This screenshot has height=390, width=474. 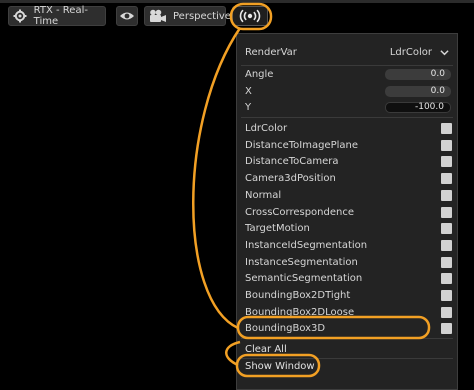 What do you see at coordinates (290, 178) in the screenshot?
I see `item-label: Camera3dPosition` at bounding box center [290, 178].